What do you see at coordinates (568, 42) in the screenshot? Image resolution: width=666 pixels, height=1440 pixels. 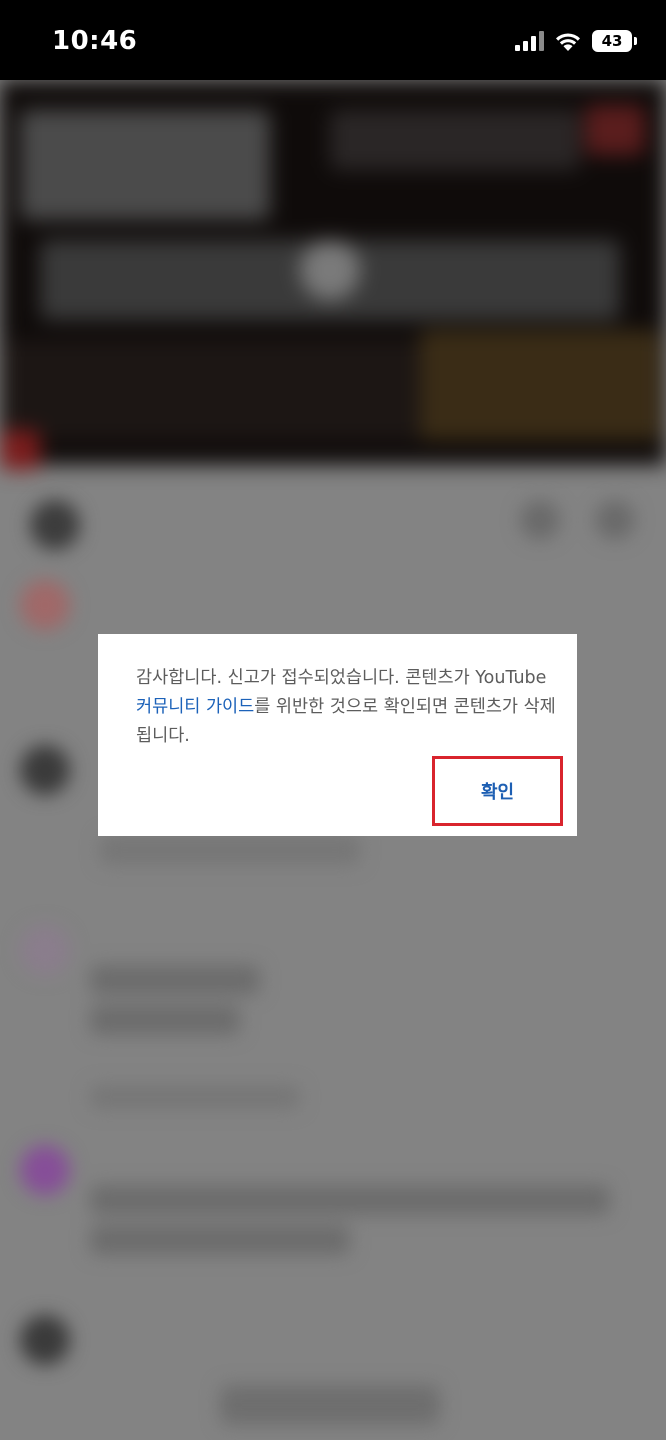 I see `wifi-icon` at bounding box center [568, 42].